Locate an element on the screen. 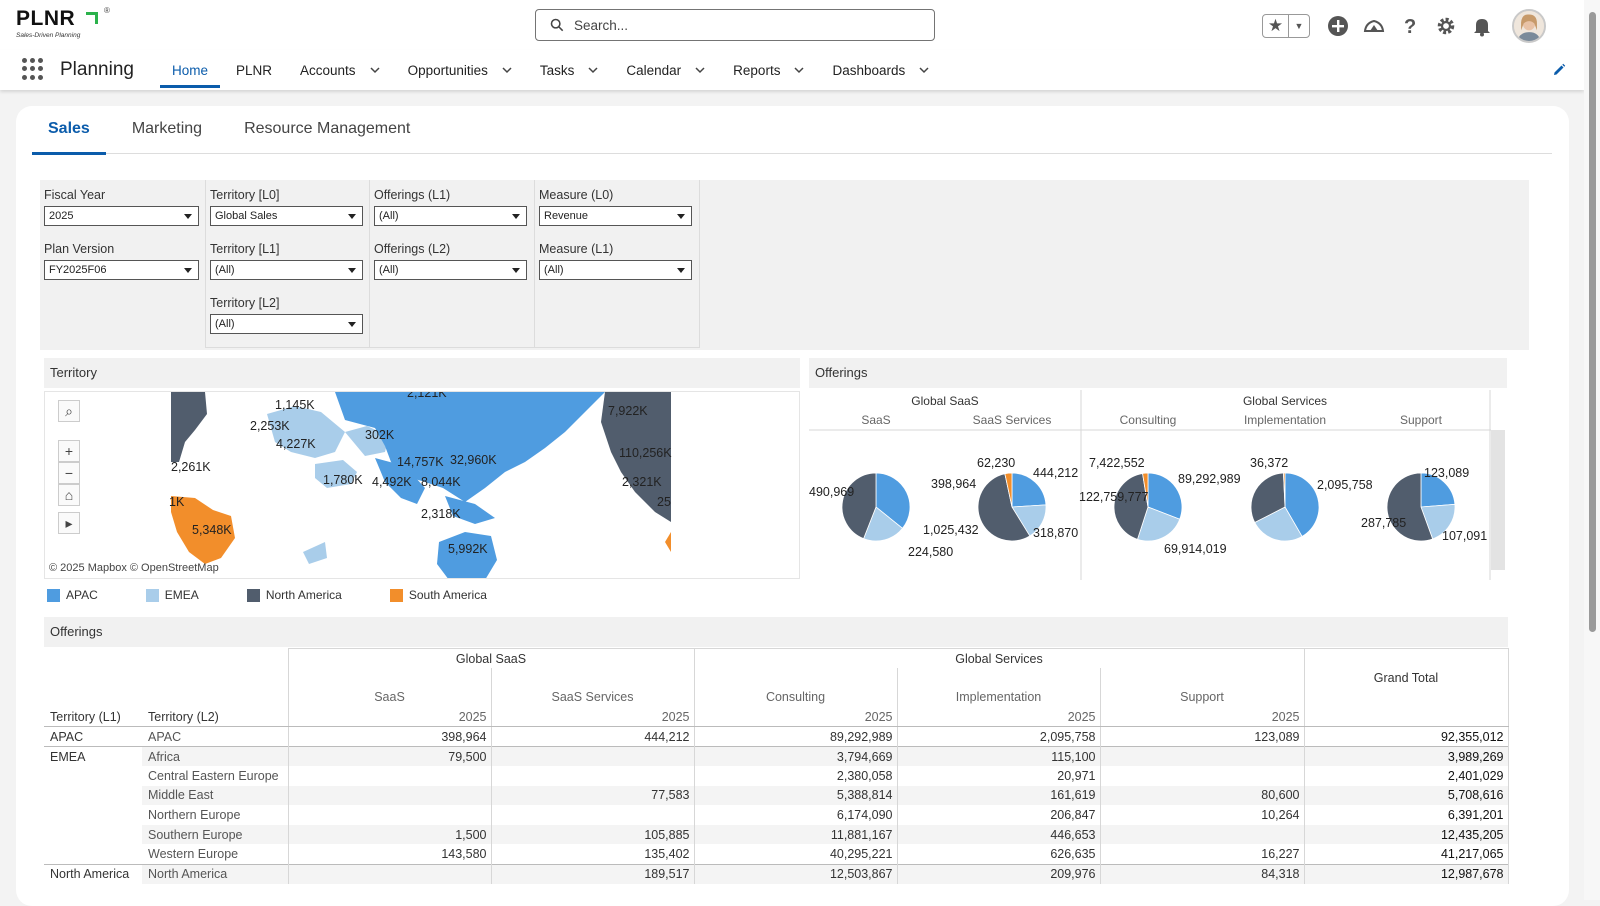  pie-scrollbar is located at coordinates (1498, 500).